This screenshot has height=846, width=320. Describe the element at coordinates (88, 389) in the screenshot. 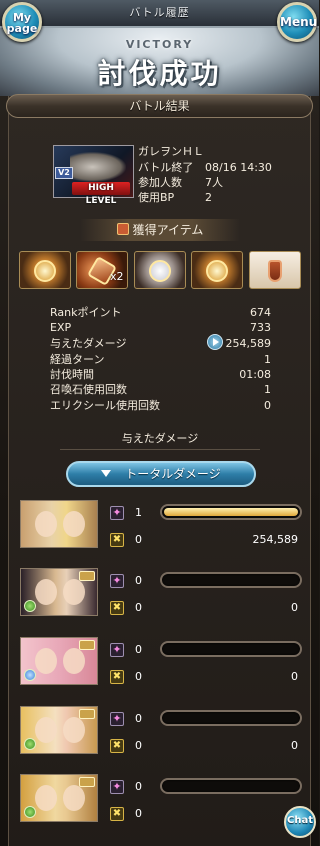

I see `summons-label: 召喚石使用回数` at that location.